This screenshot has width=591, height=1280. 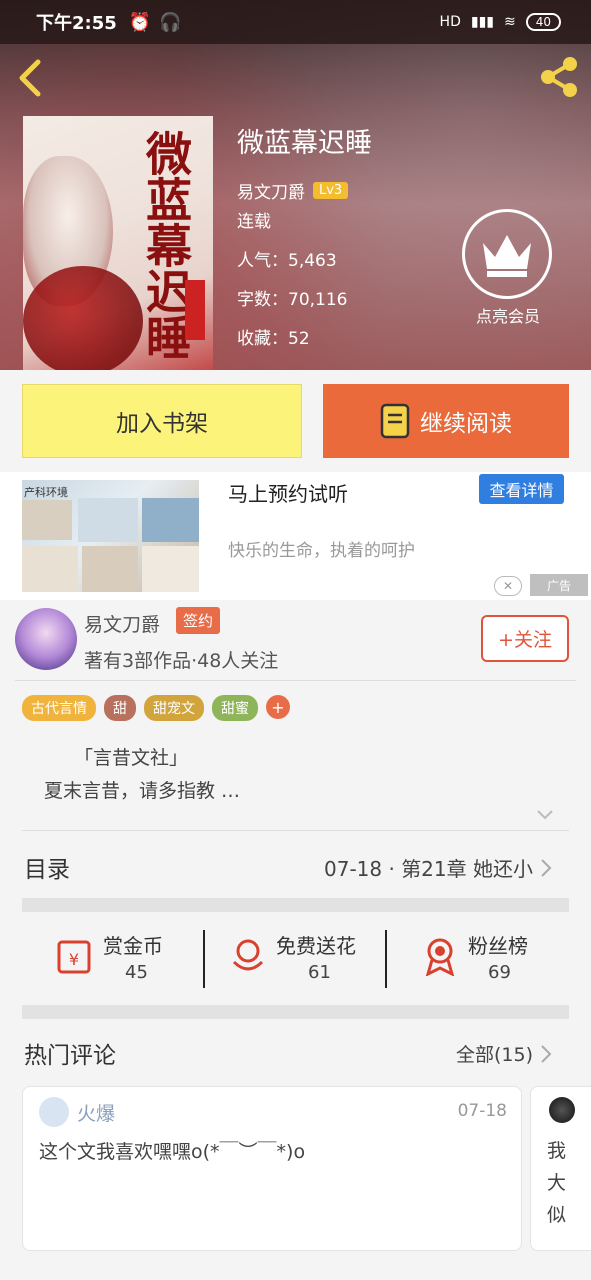 What do you see at coordinates (235, 708) in the screenshot?
I see `tag-honey: 甜蜜` at bounding box center [235, 708].